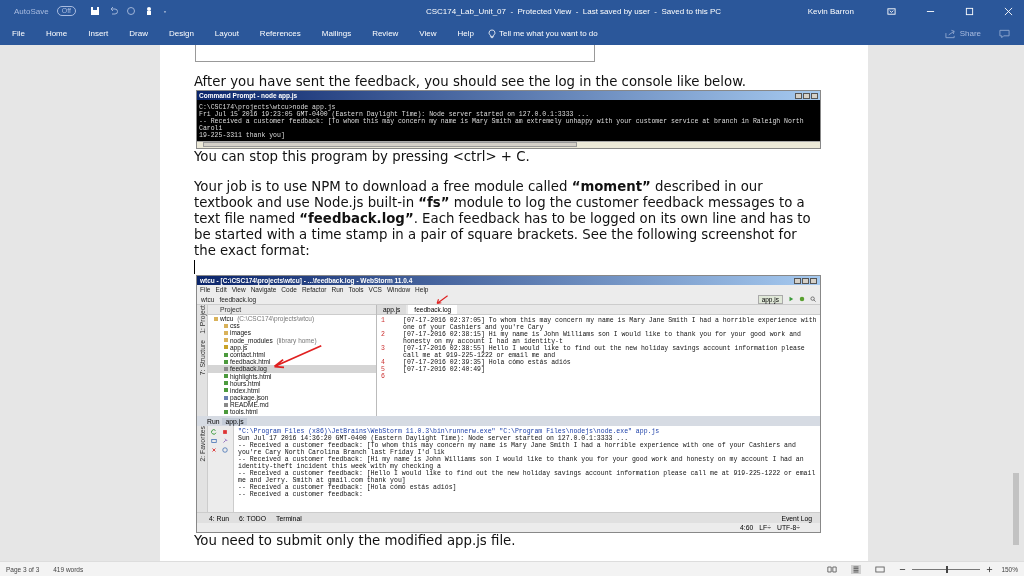 Image resolution: width=1024 pixels, height=576 pixels. I want to click on zoom-in-icon, so click(990, 569).